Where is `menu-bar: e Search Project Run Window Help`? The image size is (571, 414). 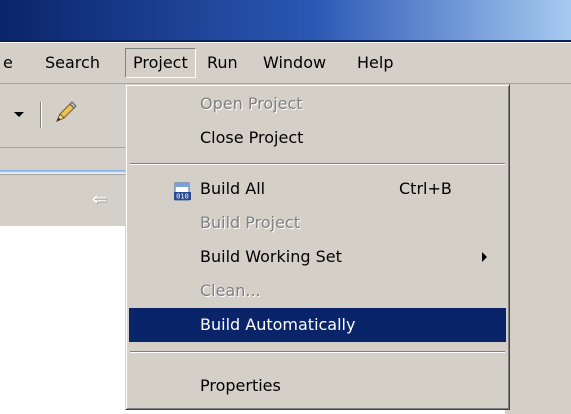 menu-bar: e Search Project Run Window Help is located at coordinates (285, 63).